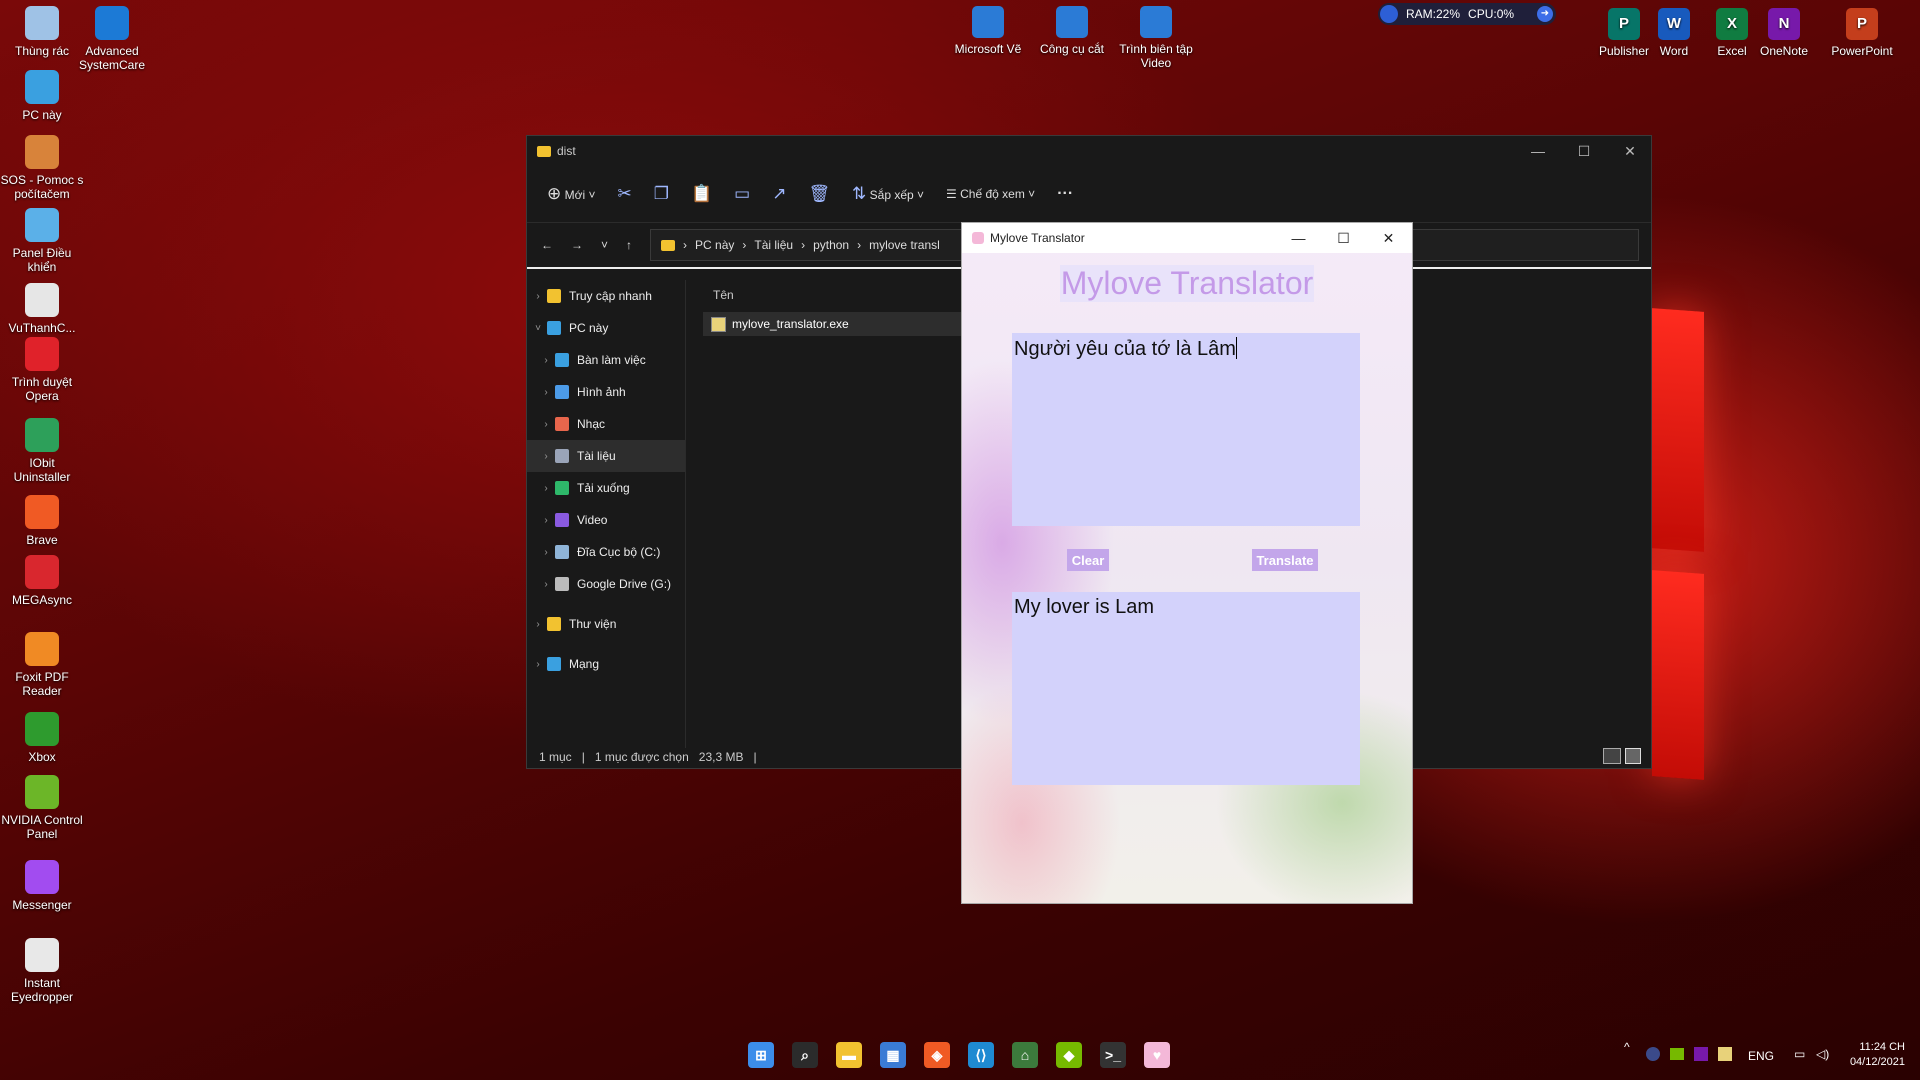 The height and width of the screenshot is (1080, 1920). Describe the element at coordinates (1065, 194) in the screenshot. I see `more-button: ···` at that location.